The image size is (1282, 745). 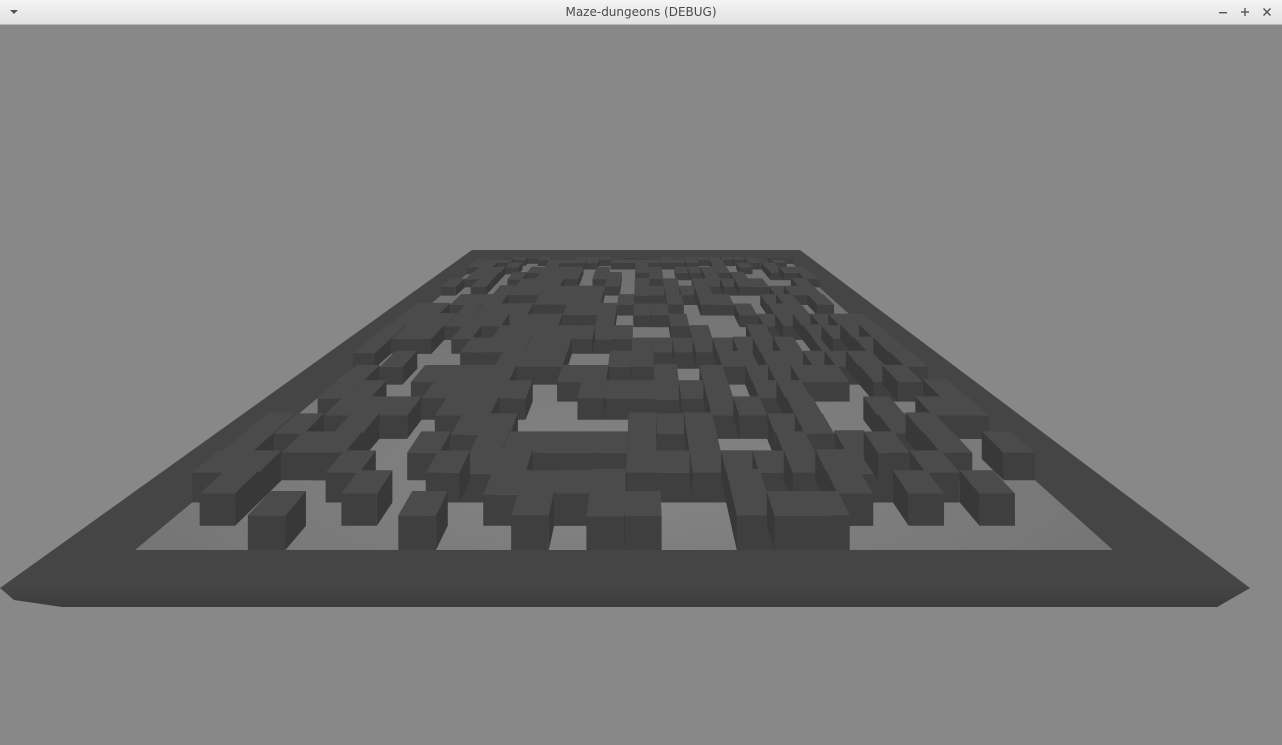 I want to click on maximize-button, so click(x=1245, y=12).